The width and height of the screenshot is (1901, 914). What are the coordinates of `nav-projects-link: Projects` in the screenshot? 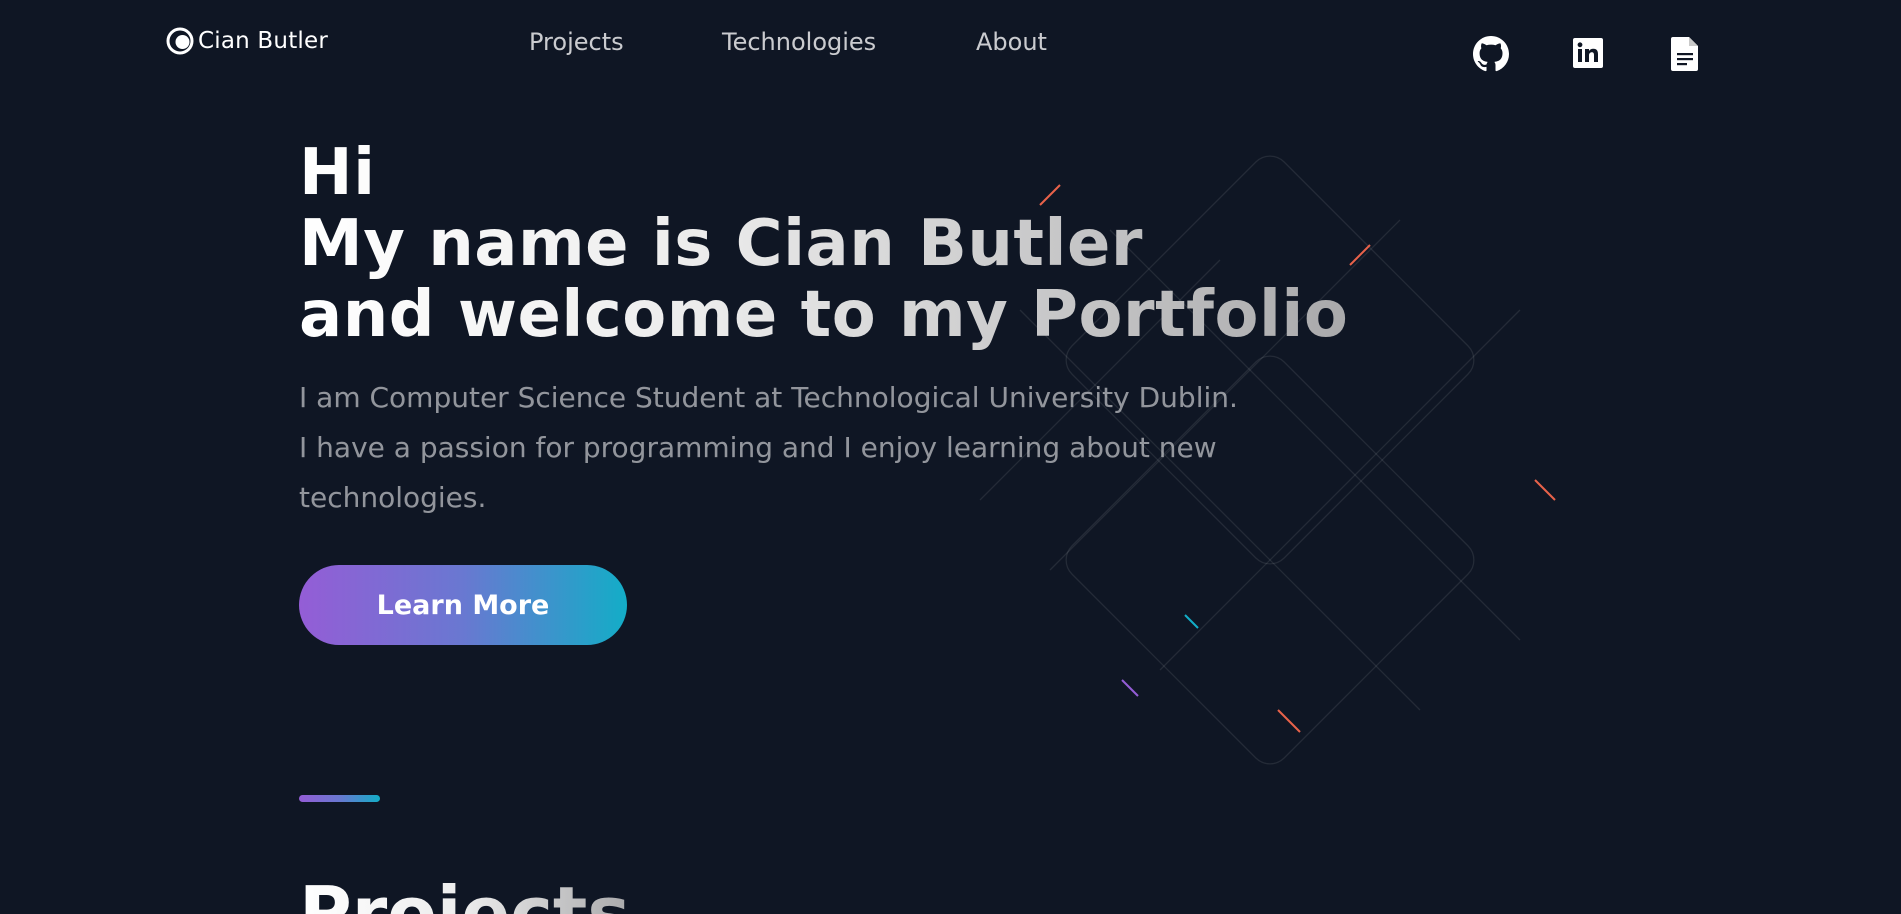 It's located at (576, 42).